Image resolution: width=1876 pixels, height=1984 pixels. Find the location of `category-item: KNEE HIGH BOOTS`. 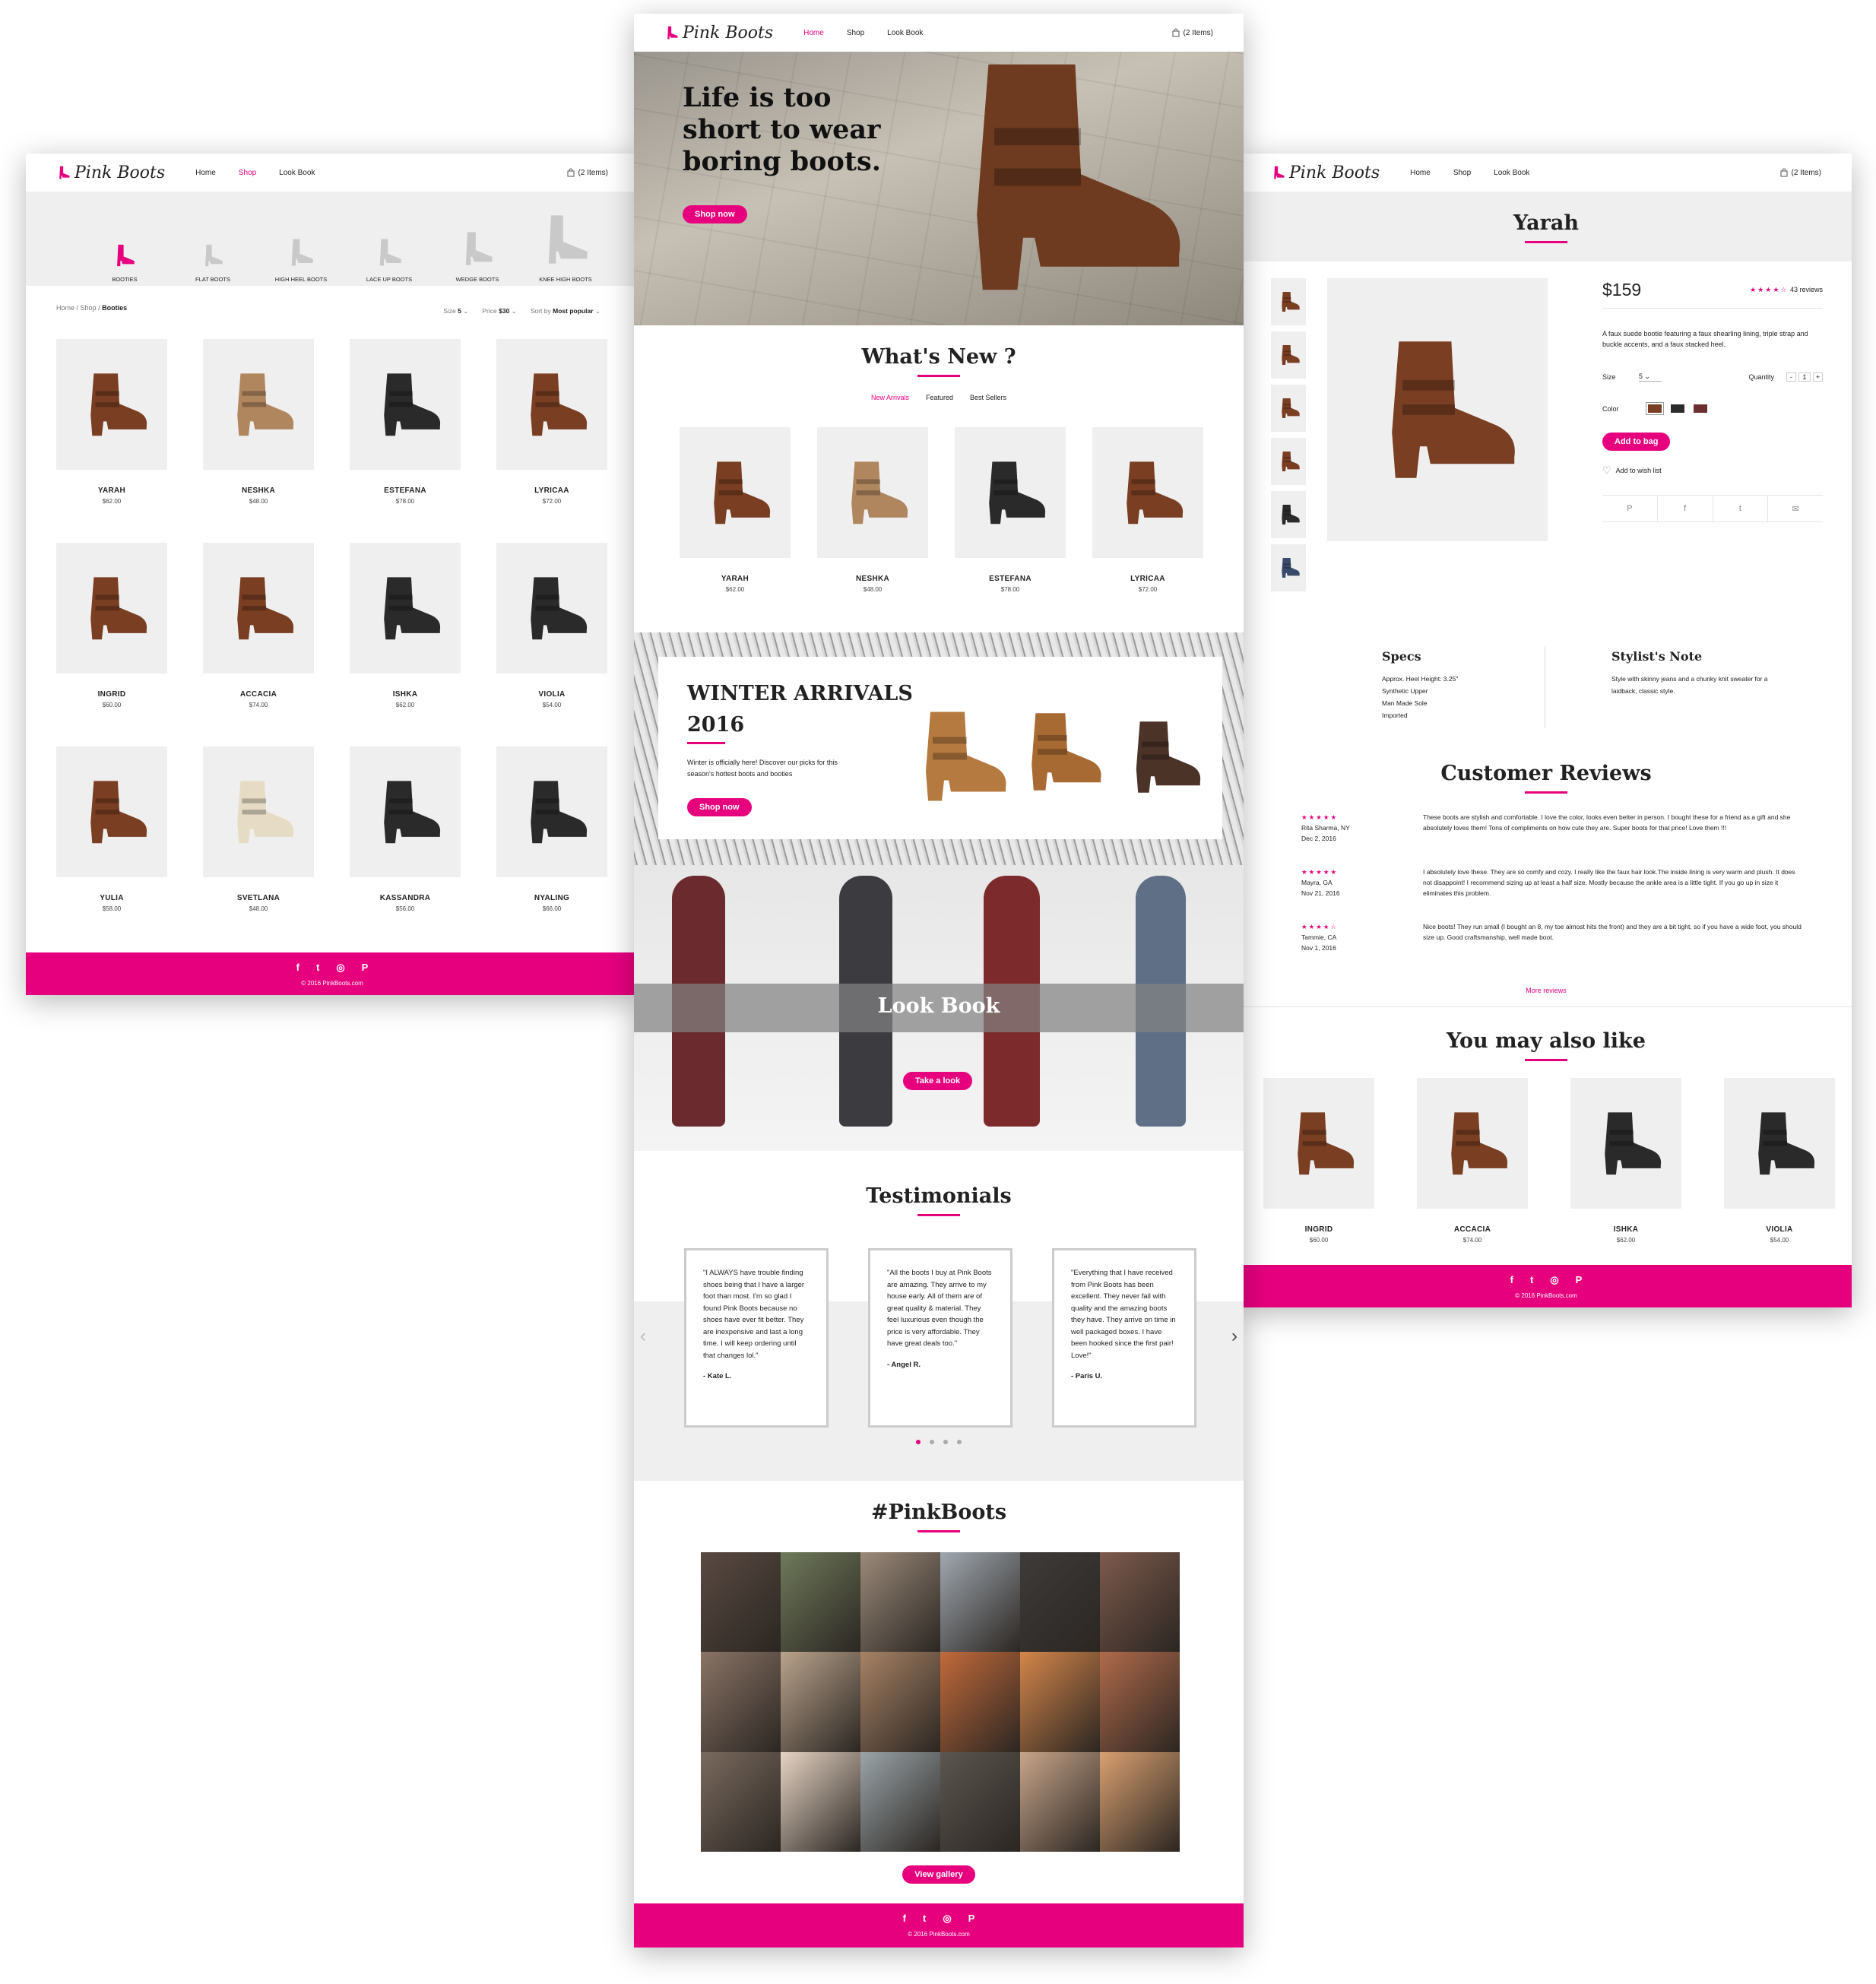

category-item: KNEE HIGH BOOTS is located at coordinates (566, 241).